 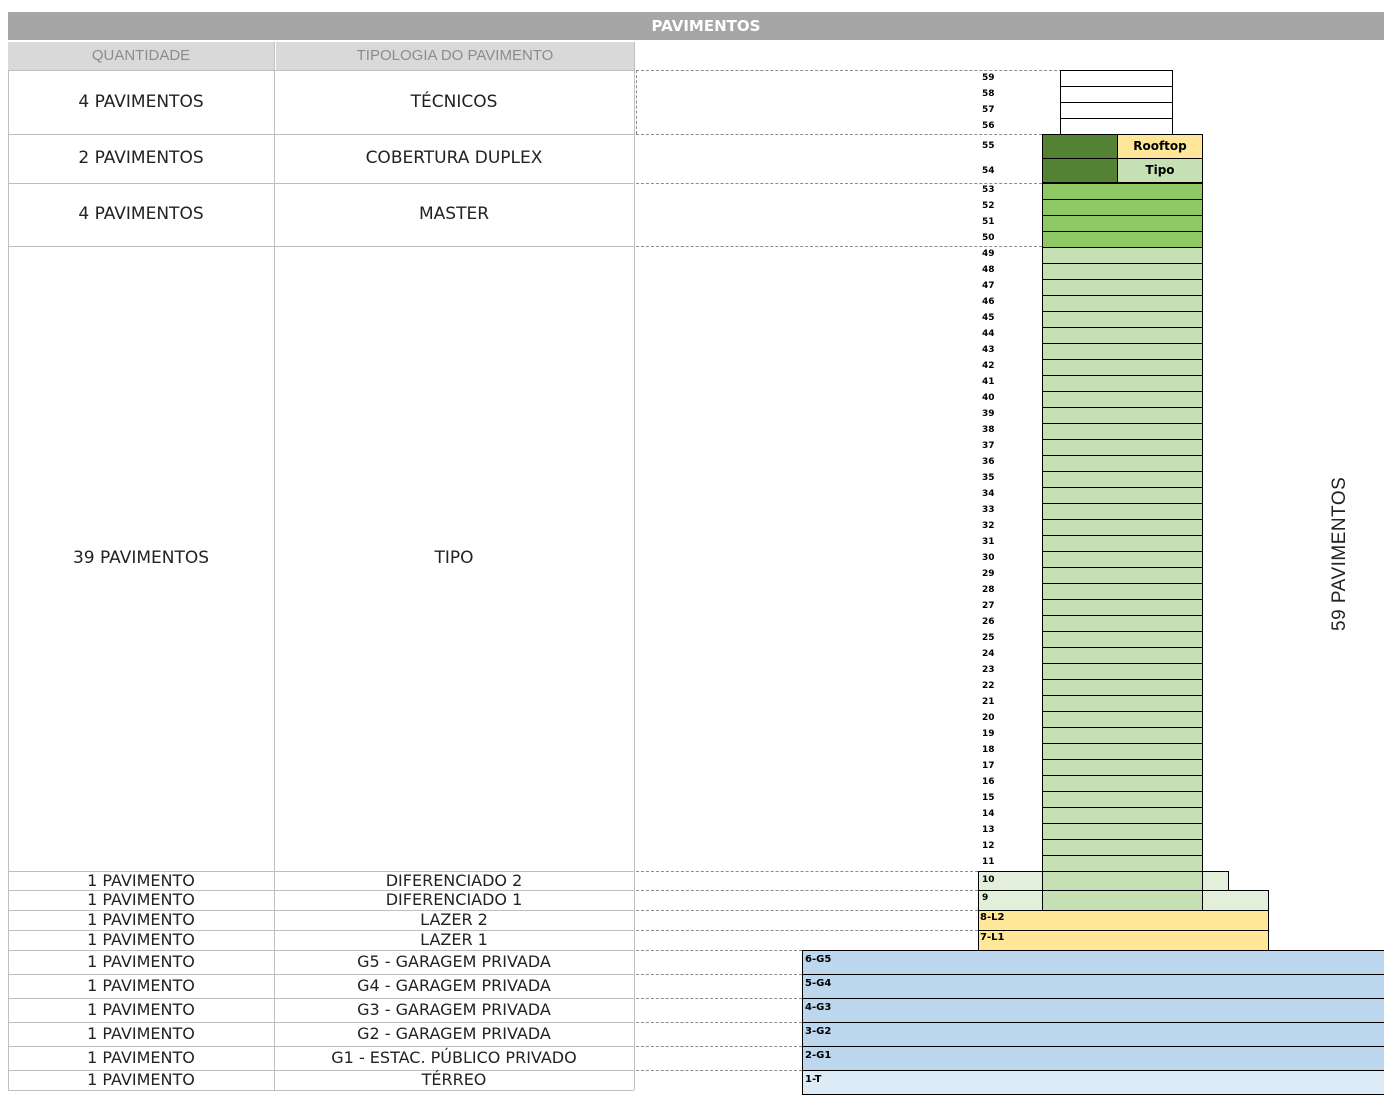 What do you see at coordinates (988, 734) in the screenshot?
I see `floor-number: 19` at bounding box center [988, 734].